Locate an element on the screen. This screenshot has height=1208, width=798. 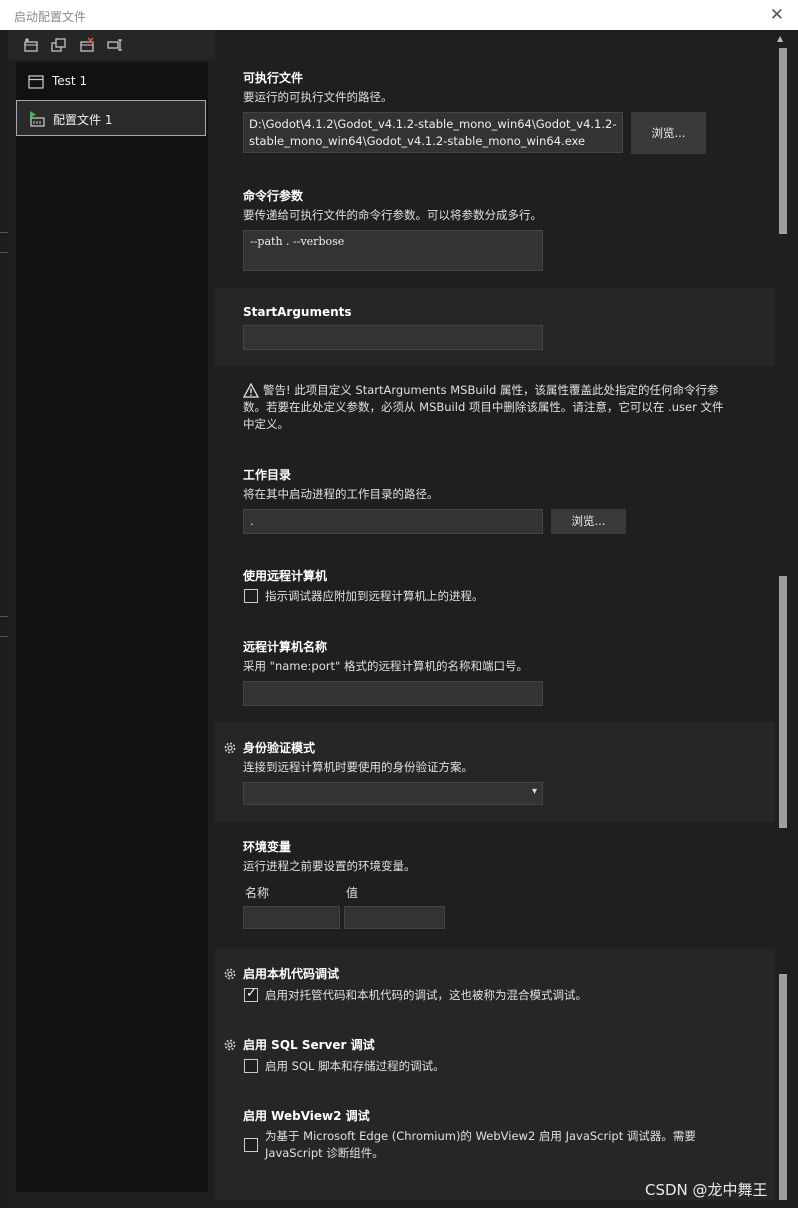
native-debug-checkbox: ✓ is located at coordinates (251, 994).